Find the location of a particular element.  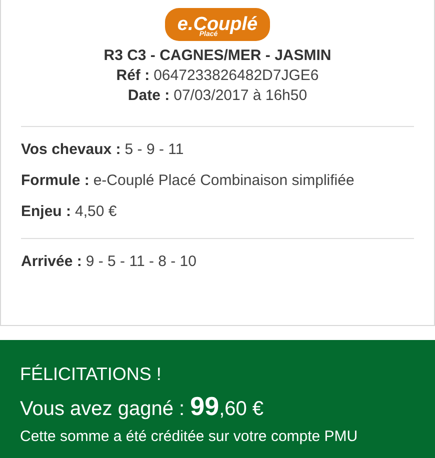

field-value: 07/03/2017 à 16h50 is located at coordinates (241, 95).